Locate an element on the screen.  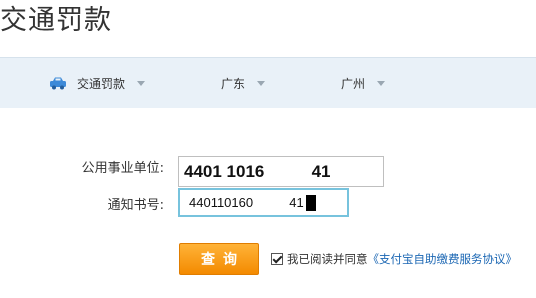
page-title: 交通罚款 is located at coordinates (56, 20).